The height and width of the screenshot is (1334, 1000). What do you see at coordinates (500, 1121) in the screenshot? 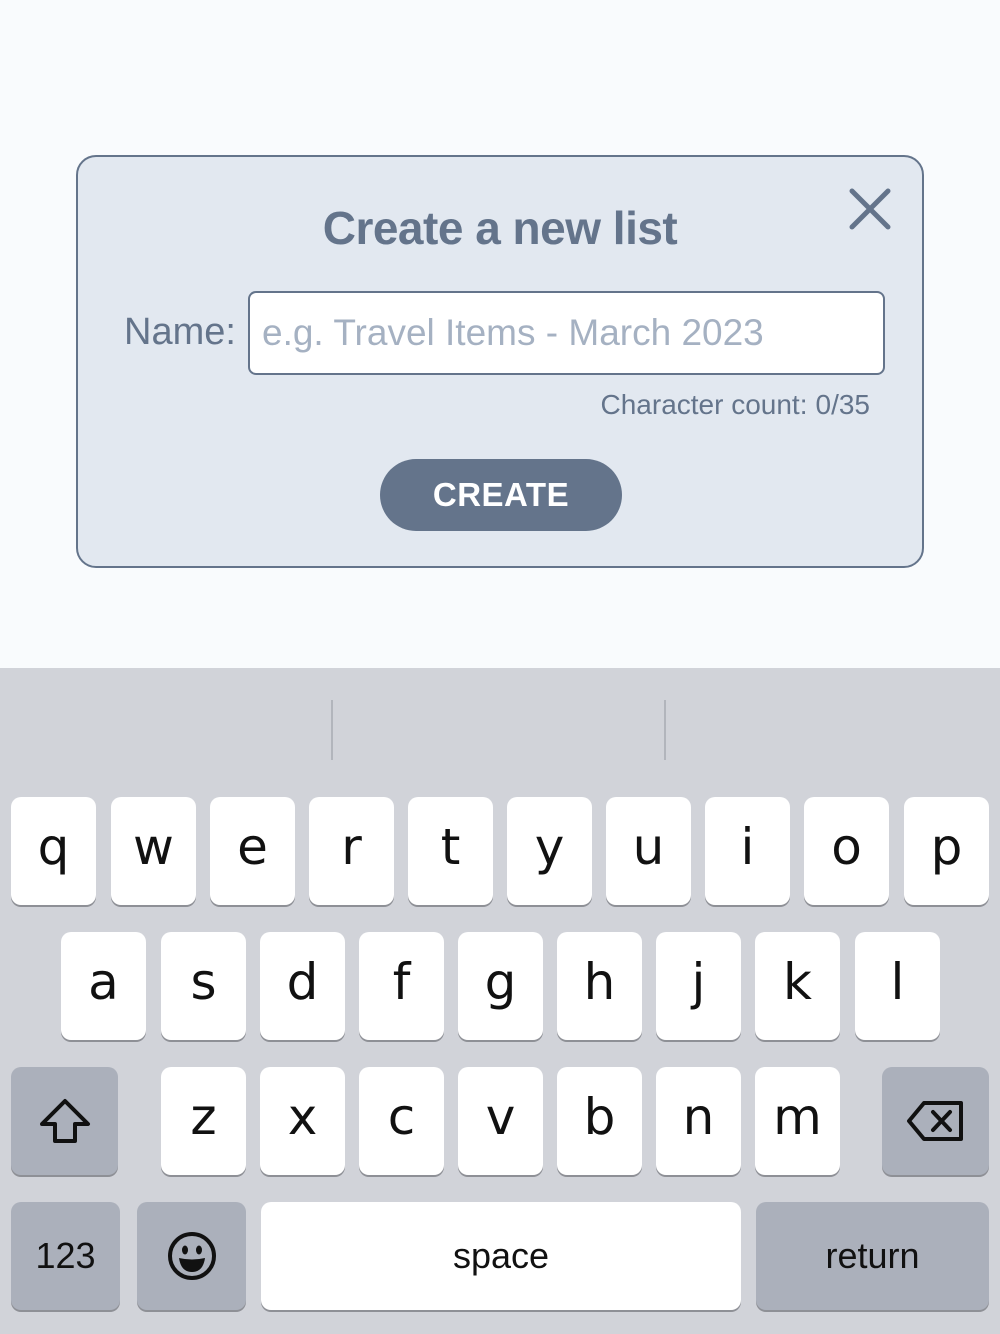
I see `key-v: v` at bounding box center [500, 1121].